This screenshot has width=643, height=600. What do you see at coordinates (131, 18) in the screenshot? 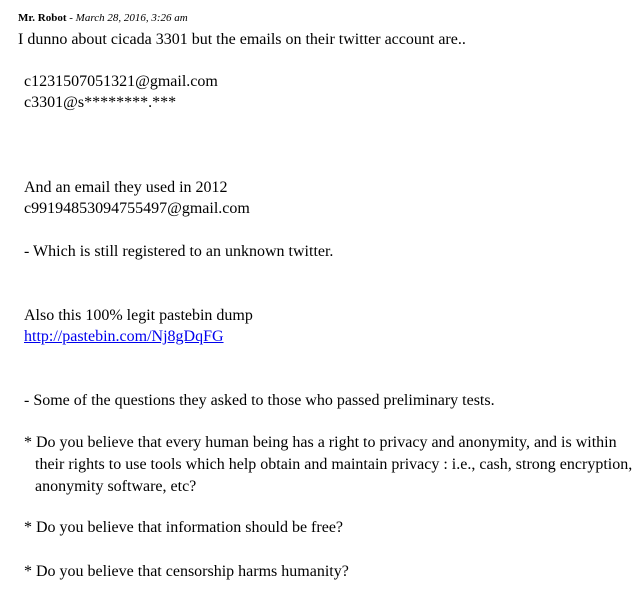
I see `comment-date: March 28, 2016, 3:26 am` at bounding box center [131, 18].